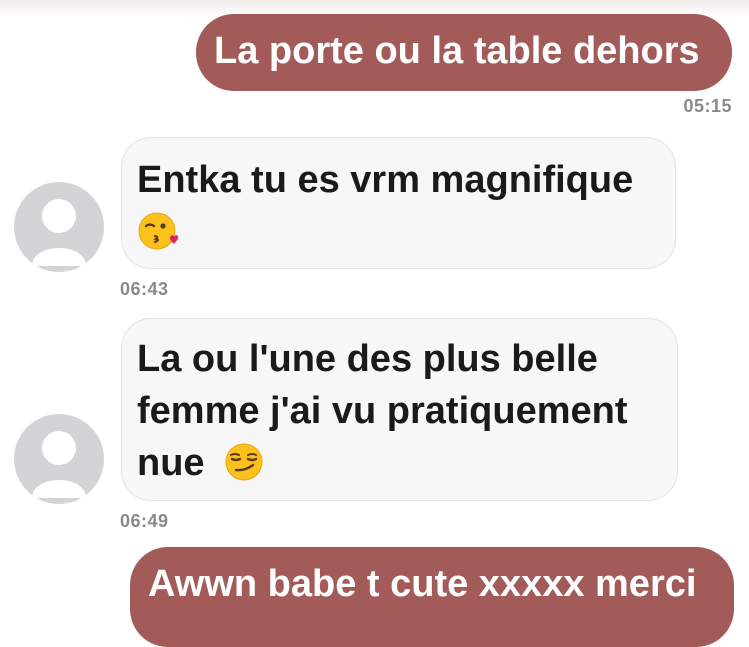 The image size is (749, 647). I want to click on message-text: Entka tu es vrm magnifique, so click(385, 180).